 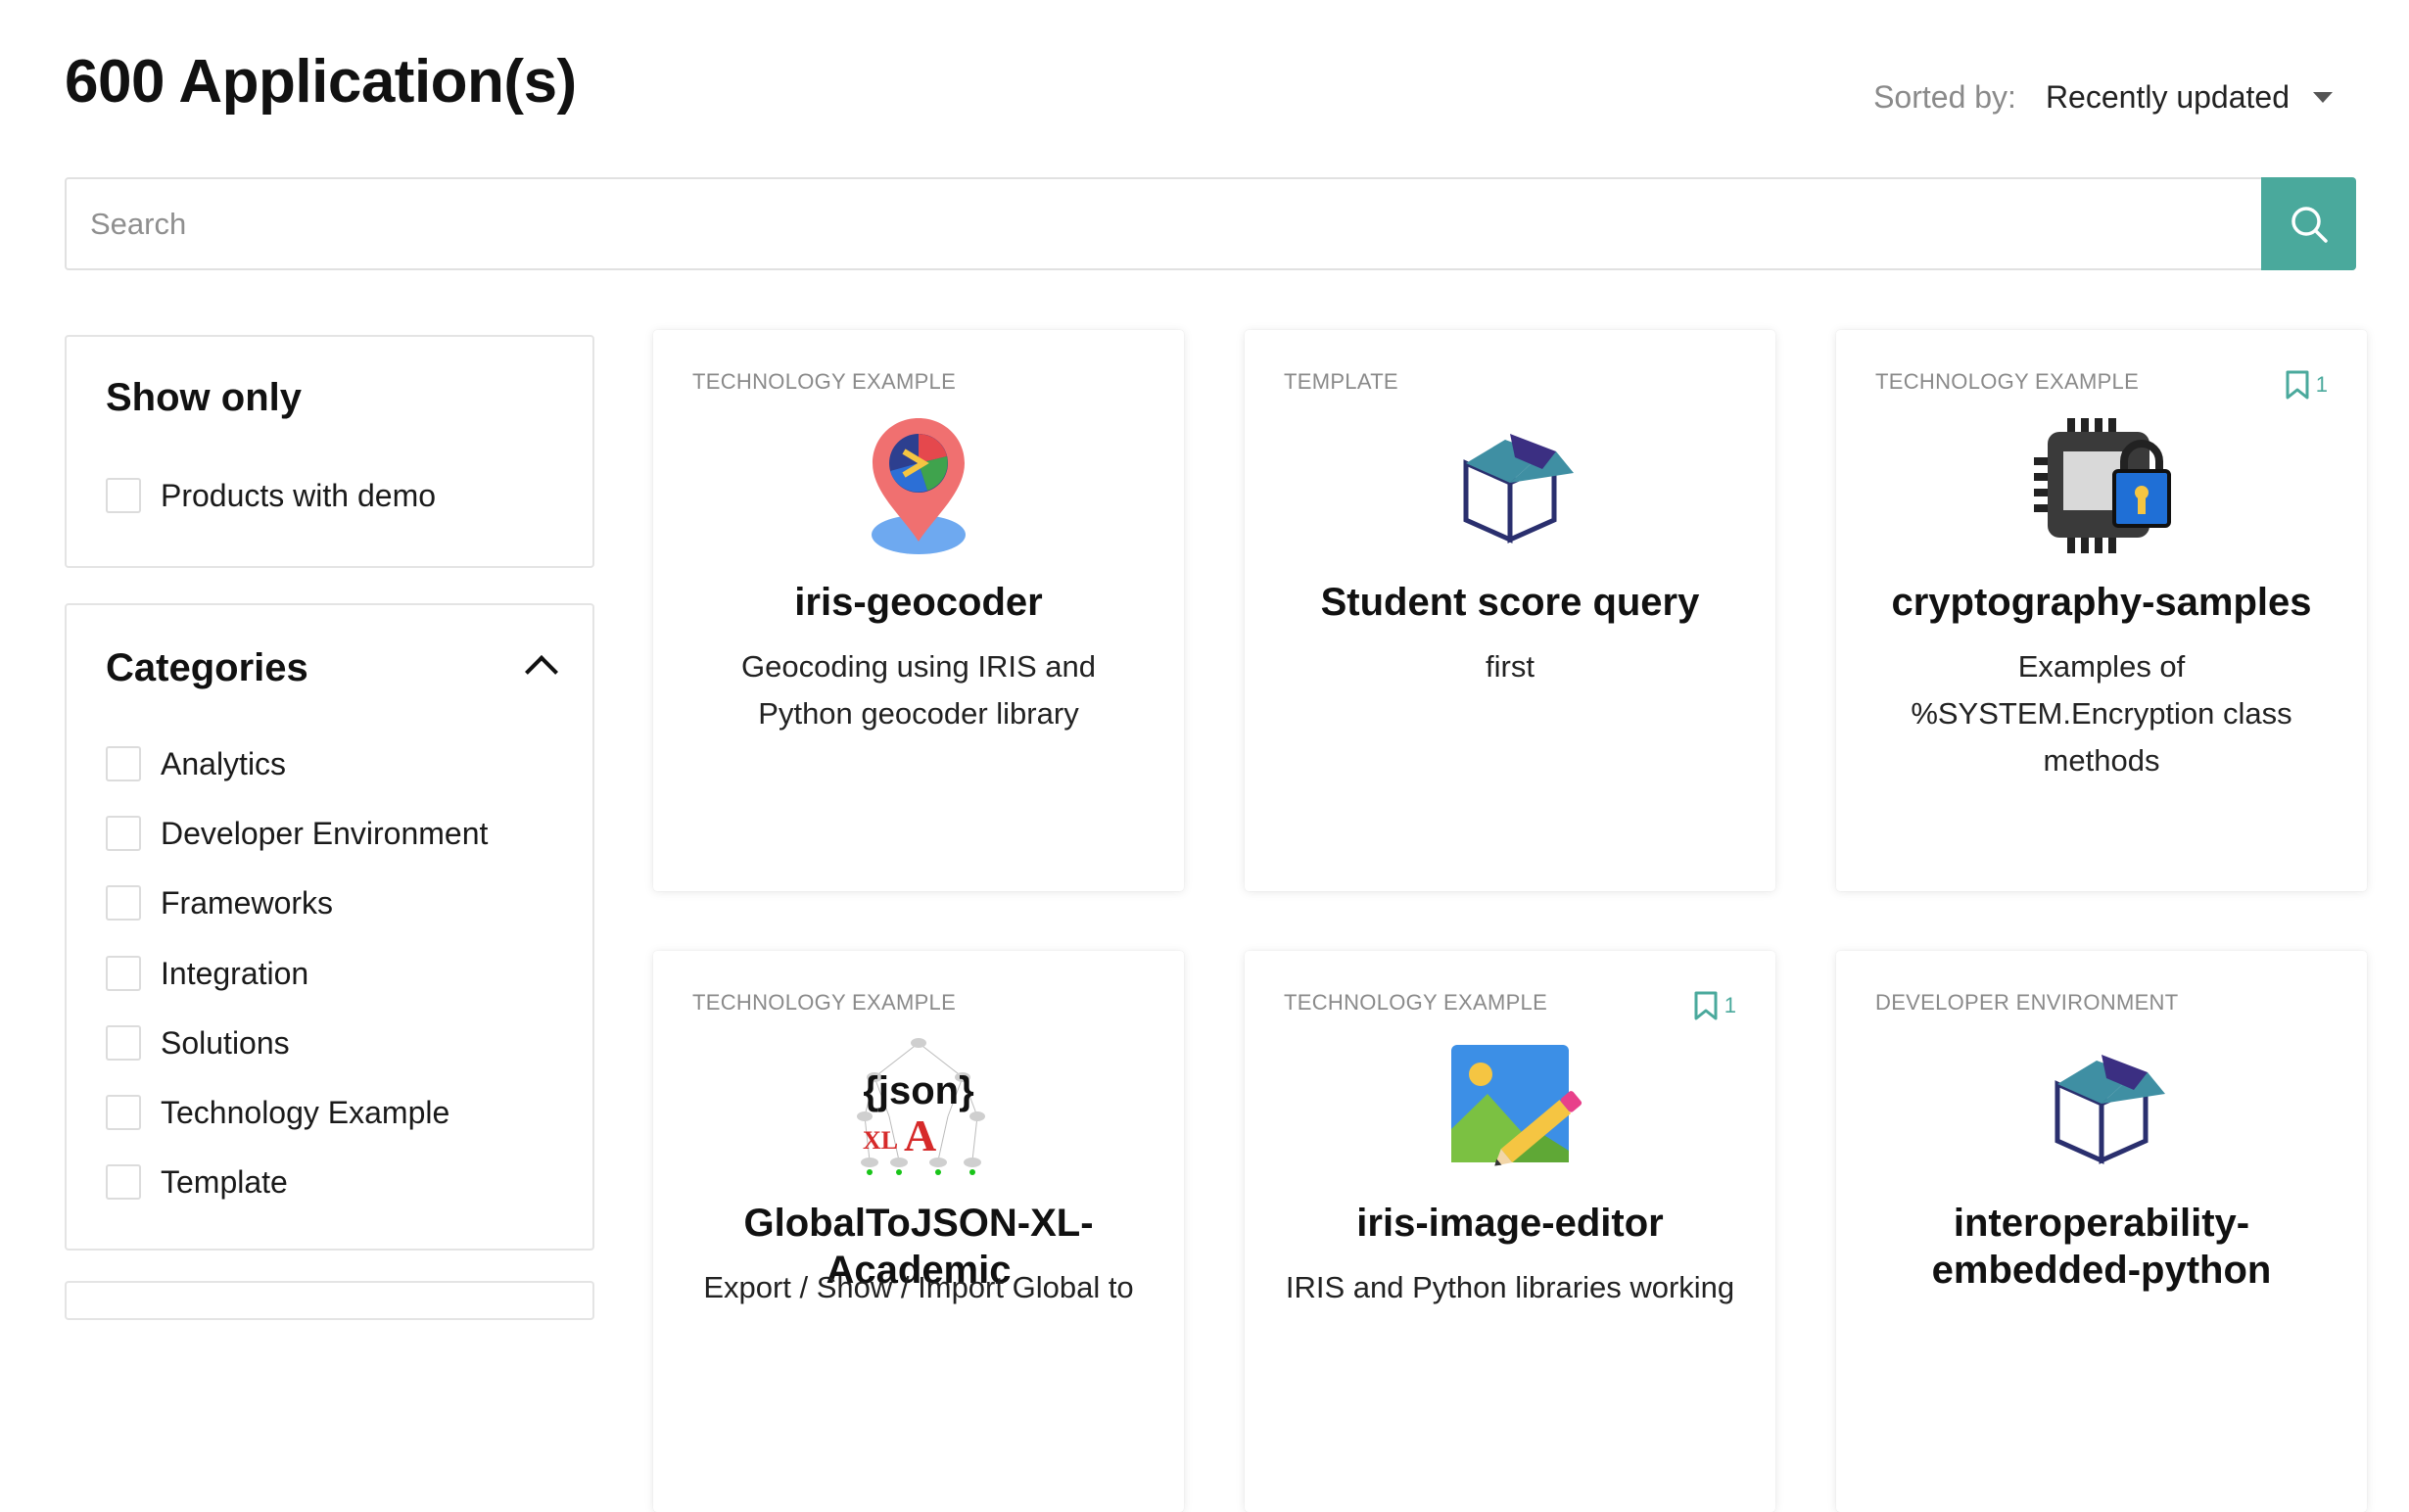 I want to click on filter-products-with-demo: Products with demo, so click(x=271, y=496).